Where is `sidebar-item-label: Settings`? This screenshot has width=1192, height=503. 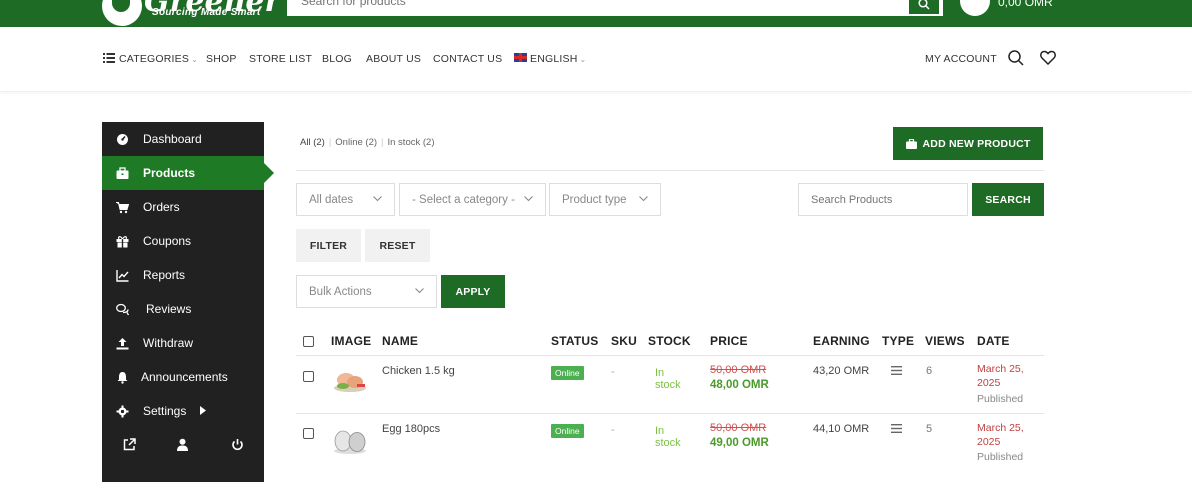 sidebar-item-label: Settings is located at coordinates (165, 411).